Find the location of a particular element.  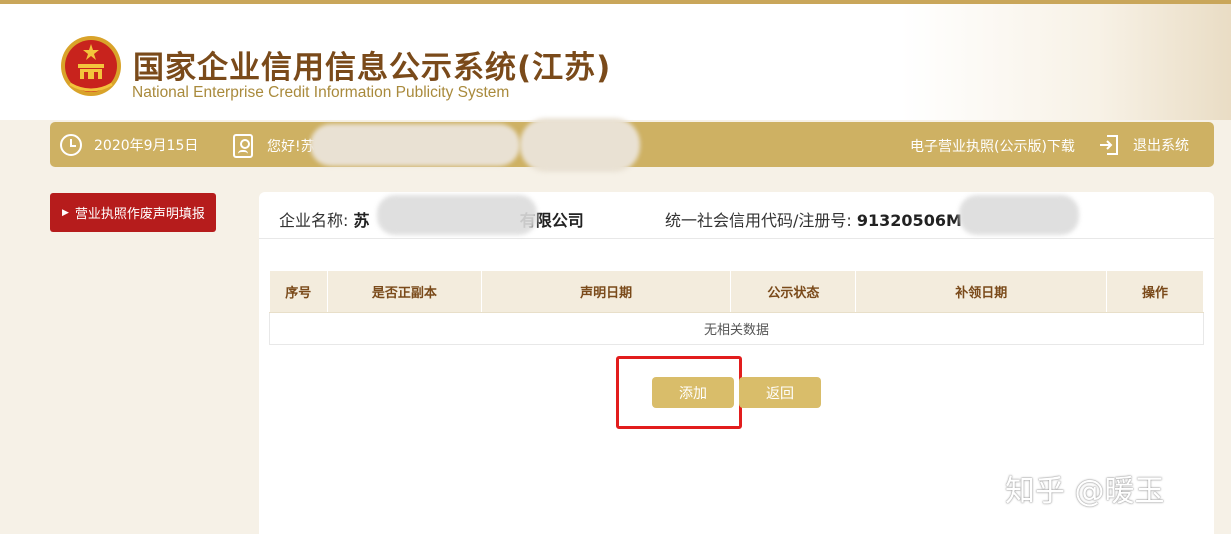

column-header: 操作 is located at coordinates (1155, 292).